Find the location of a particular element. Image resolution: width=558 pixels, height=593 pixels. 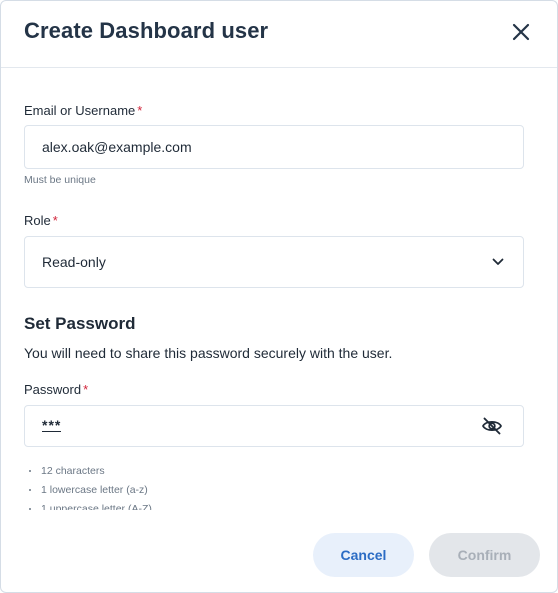

close-icon is located at coordinates (521, 32).